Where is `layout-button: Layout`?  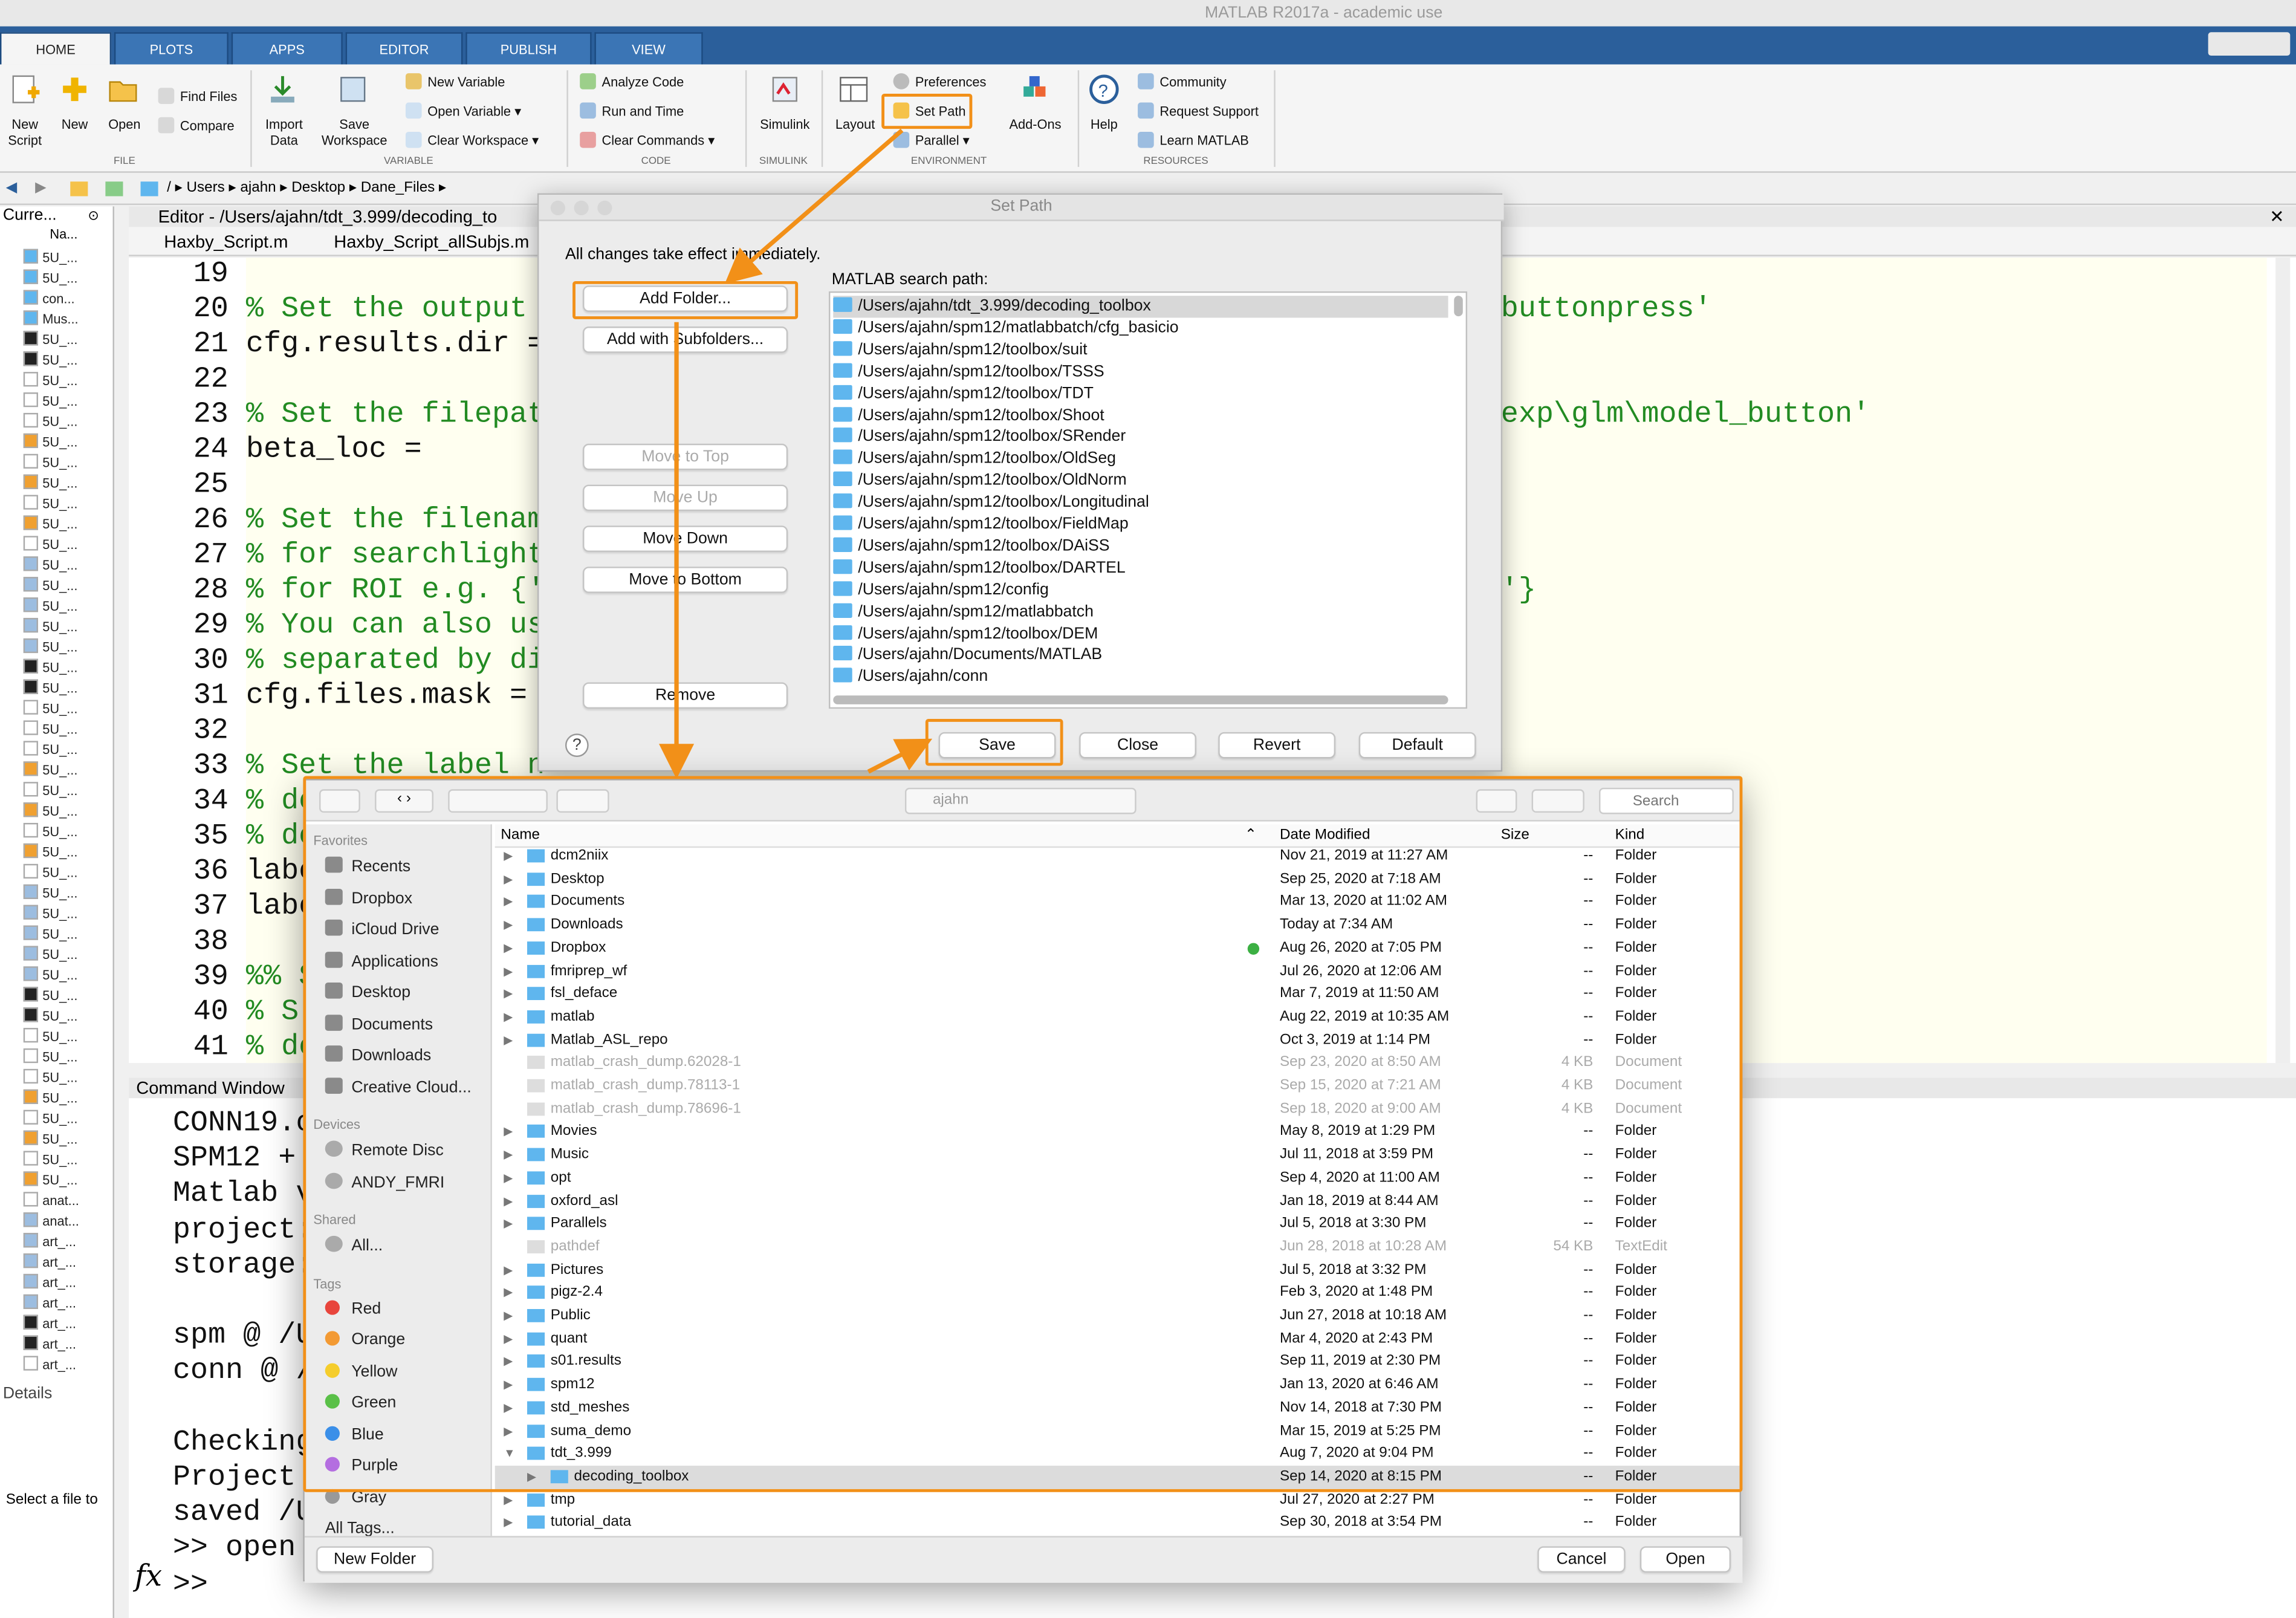 layout-button: Layout is located at coordinates (856, 126).